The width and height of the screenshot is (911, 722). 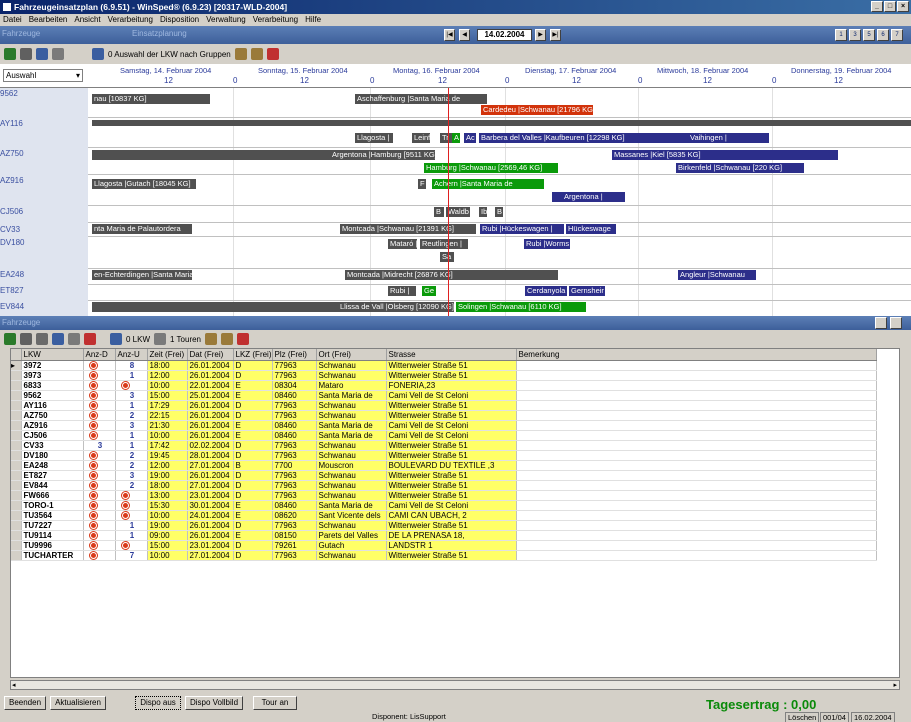 What do you see at coordinates (702, 138) in the screenshot?
I see `tour-bar: Vaihingen |` at bounding box center [702, 138].